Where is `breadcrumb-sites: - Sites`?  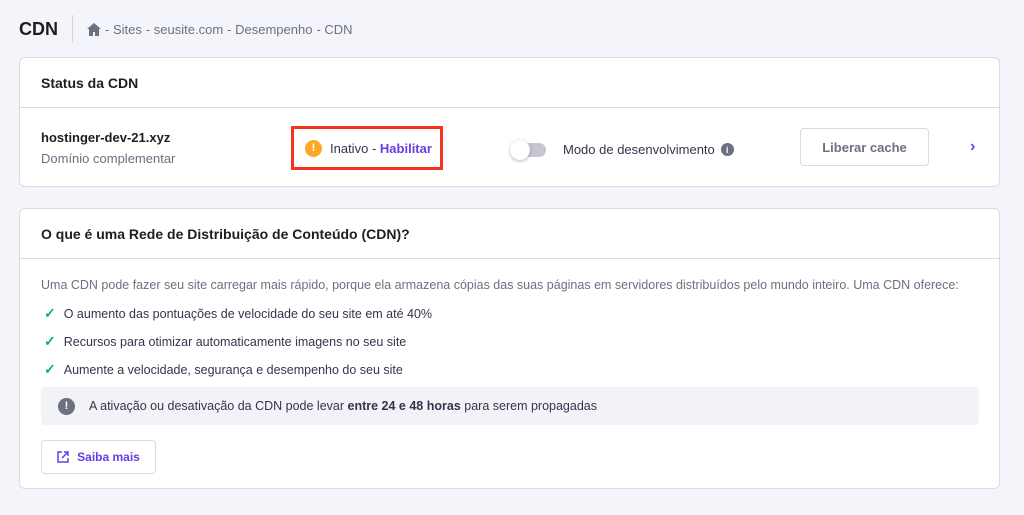
breadcrumb-sites: - Sites is located at coordinates (123, 29).